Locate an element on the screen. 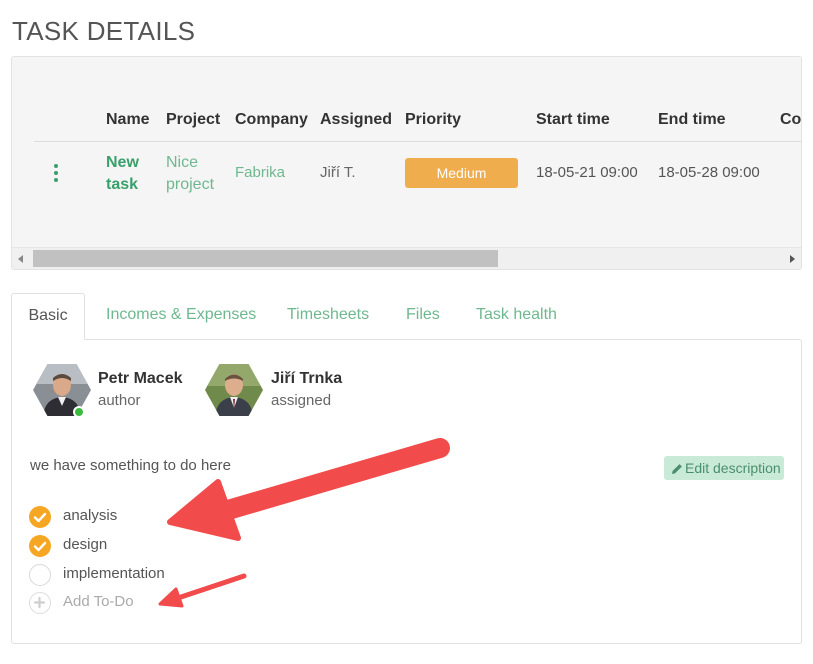 The image size is (813, 664). todo-label: analysis is located at coordinates (90, 515).